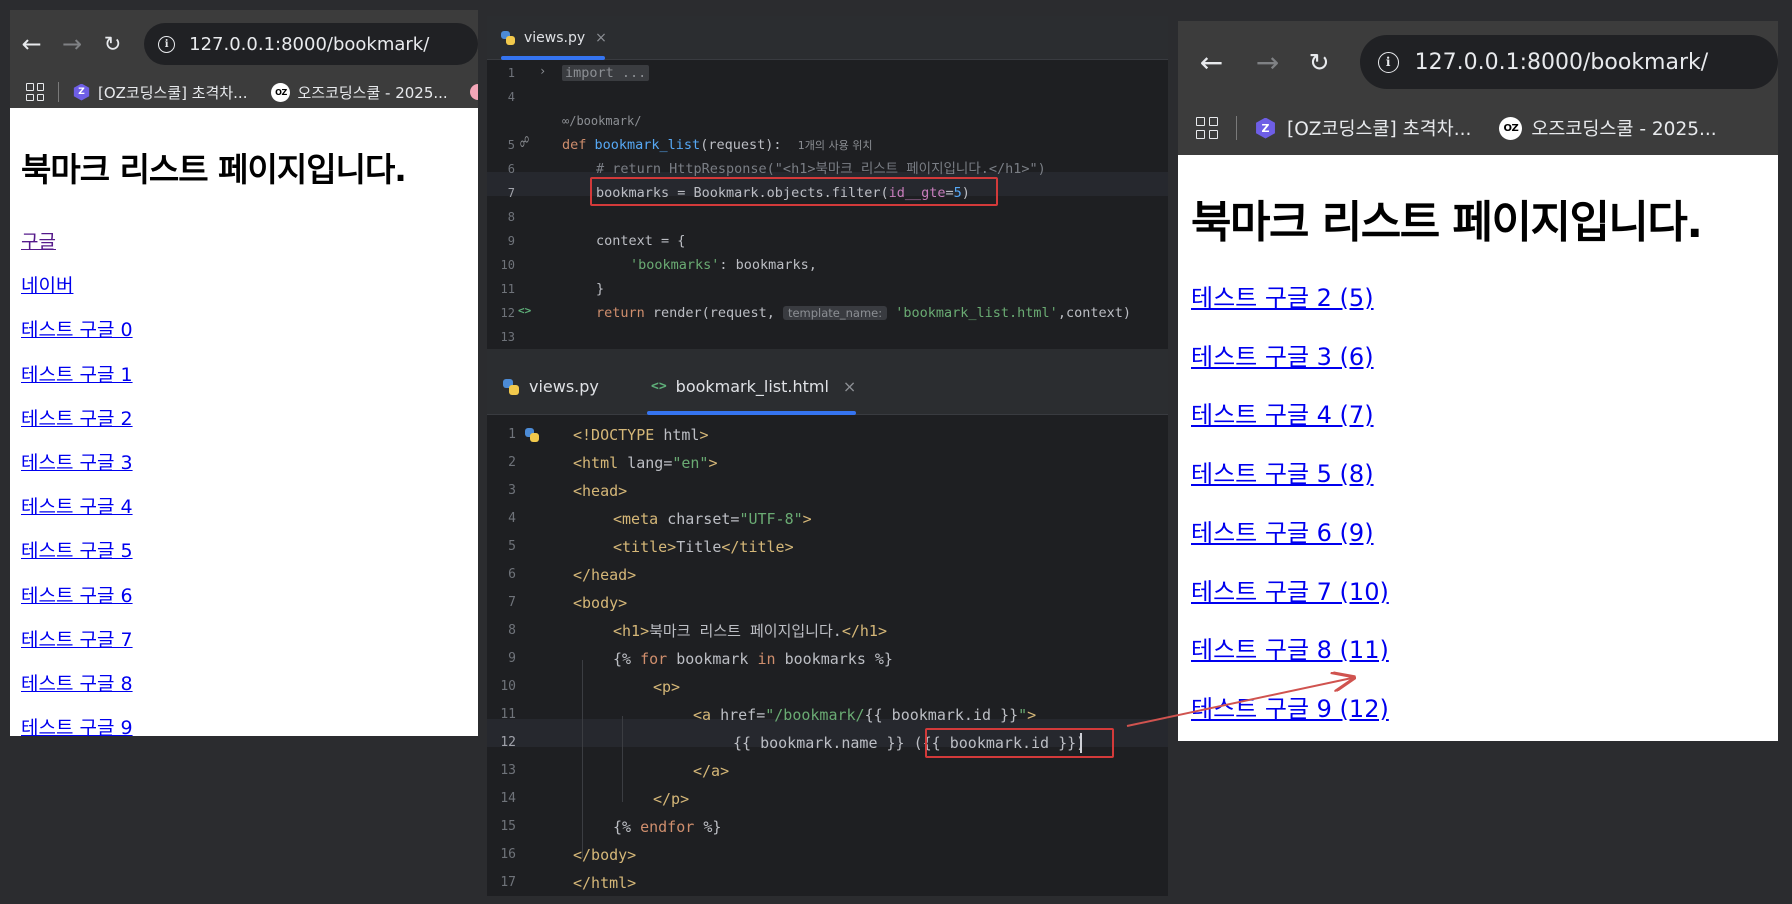 Image resolution: width=1792 pixels, height=904 pixels. Describe the element at coordinates (600, 289) in the screenshot. I see `code-line-11: }` at that location.